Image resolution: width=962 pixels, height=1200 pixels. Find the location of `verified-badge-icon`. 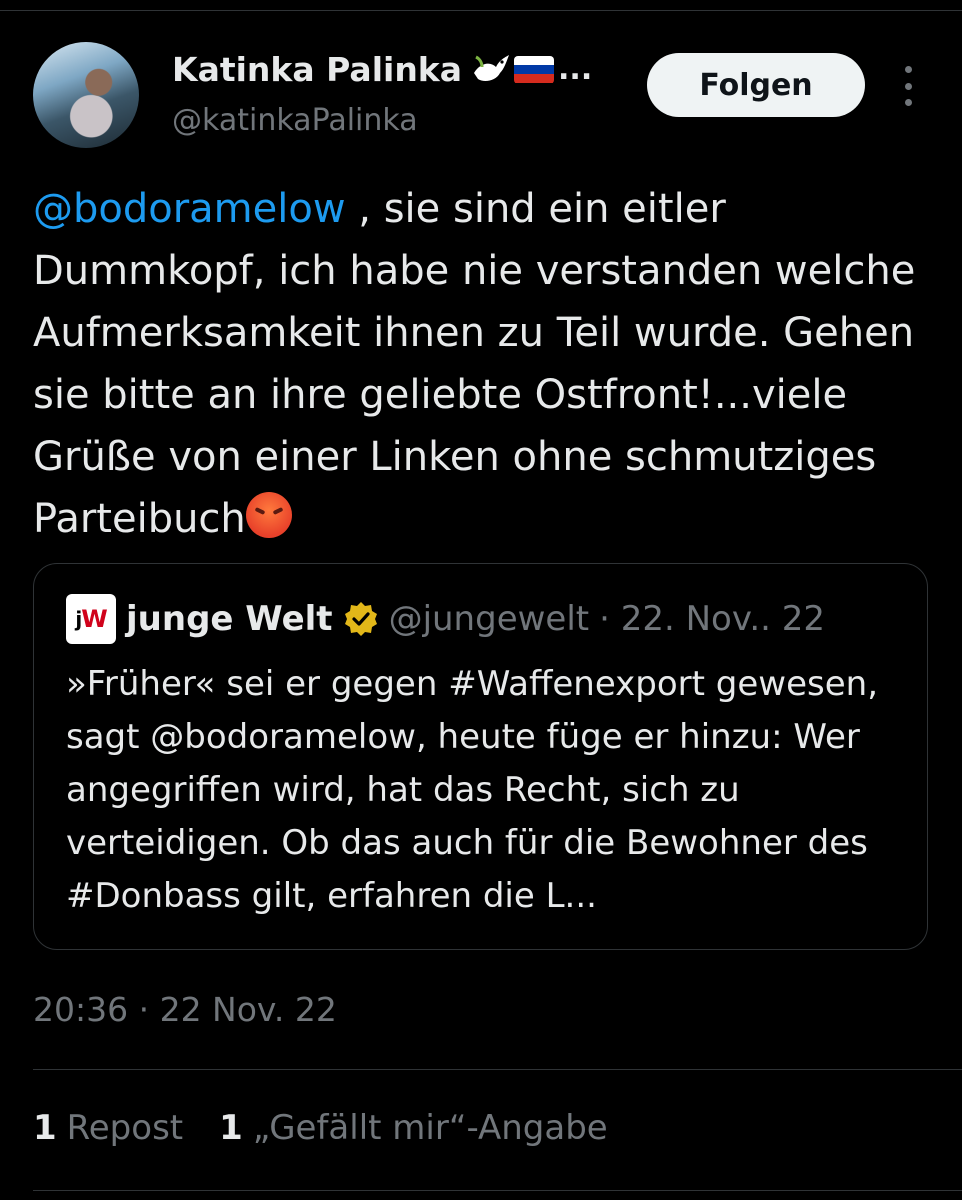

verified-badge-icon is located at coordinates (360, 619).